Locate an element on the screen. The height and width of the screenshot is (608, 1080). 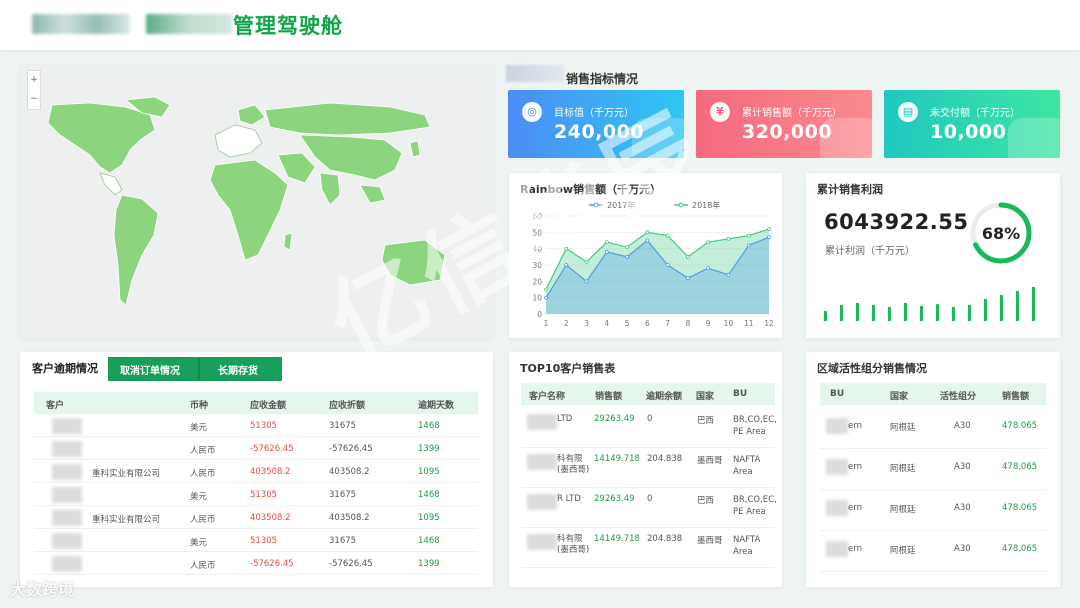
bu-cell: ern is located at coordinates (855, 426).